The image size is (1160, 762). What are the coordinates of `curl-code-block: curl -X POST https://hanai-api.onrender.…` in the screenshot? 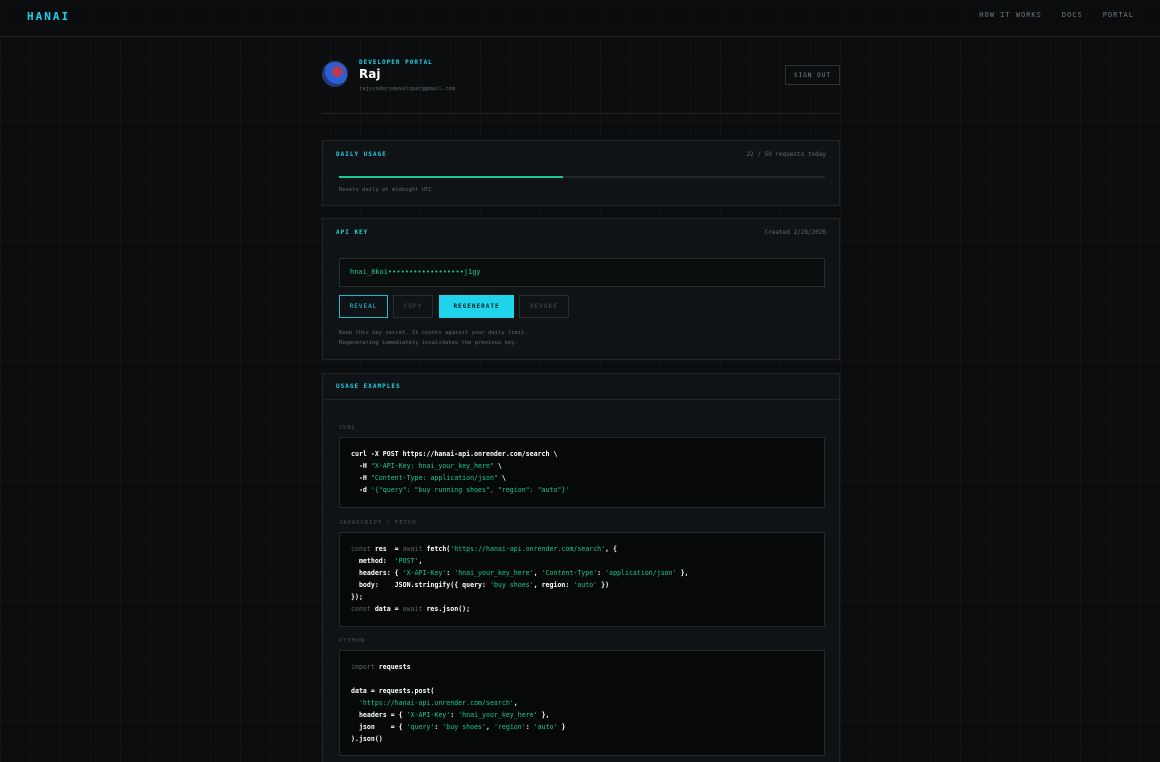 It's located at (582, 472).